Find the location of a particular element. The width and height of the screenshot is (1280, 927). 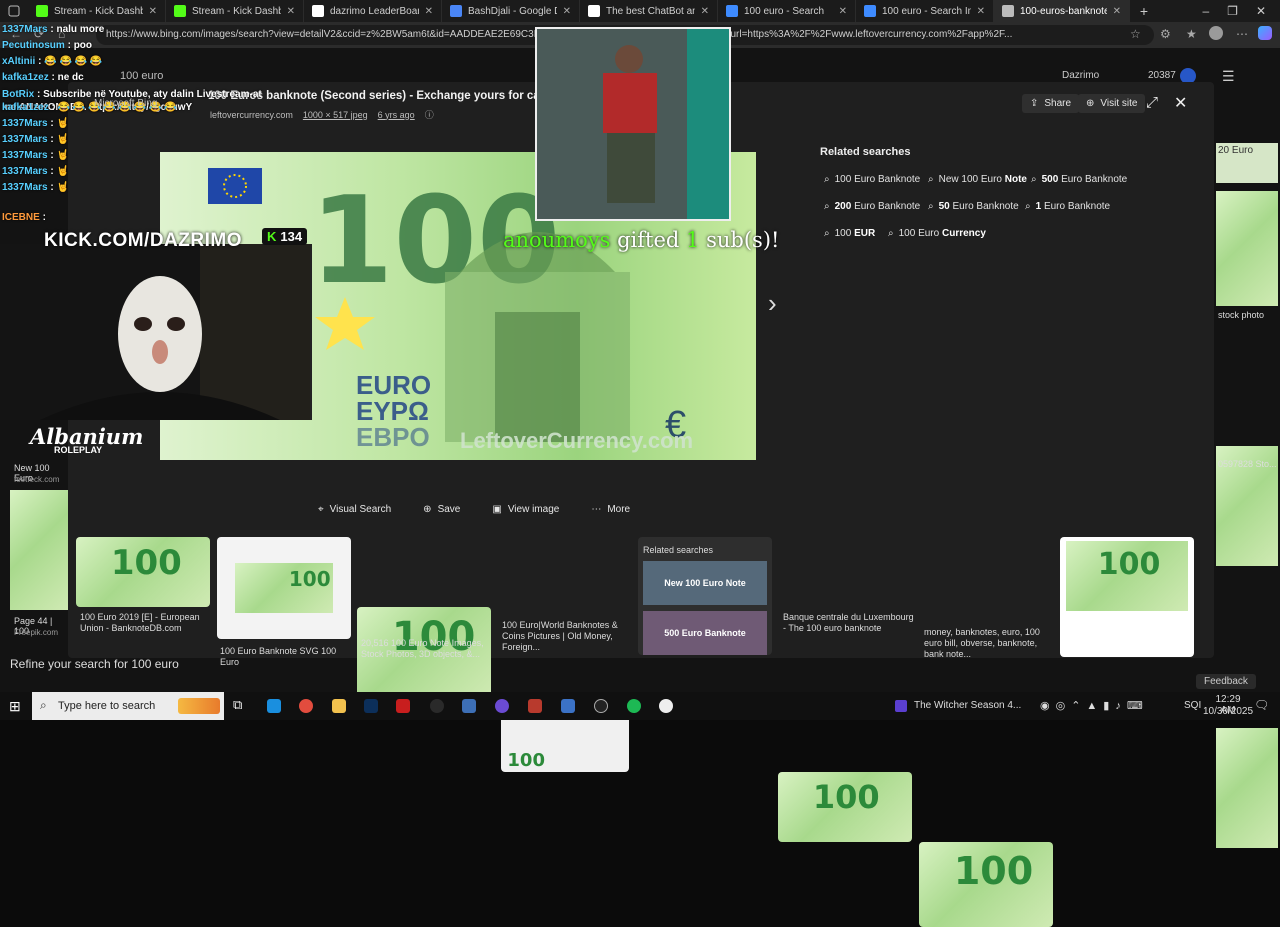

share-button: ⇪ Share is located at coordinates (1051, 103).